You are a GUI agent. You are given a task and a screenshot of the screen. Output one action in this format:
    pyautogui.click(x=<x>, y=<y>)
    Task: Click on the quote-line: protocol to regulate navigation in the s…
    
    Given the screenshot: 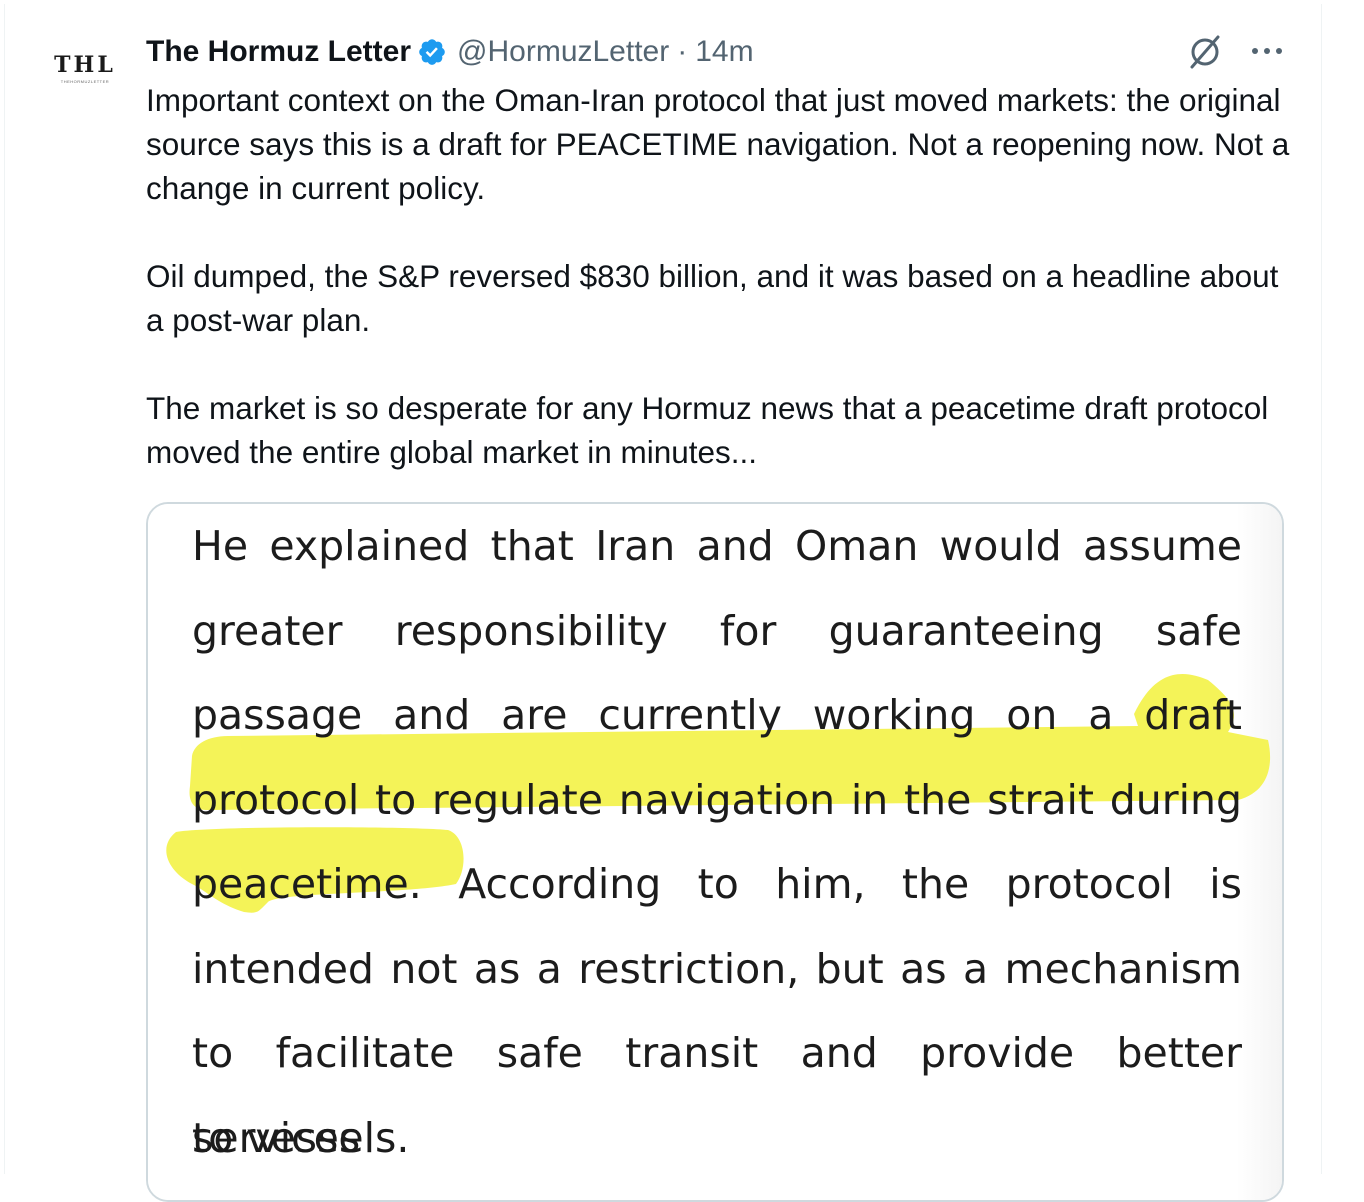 What is the action you would take?
    pyautogui.click(x=717, y=799)
    